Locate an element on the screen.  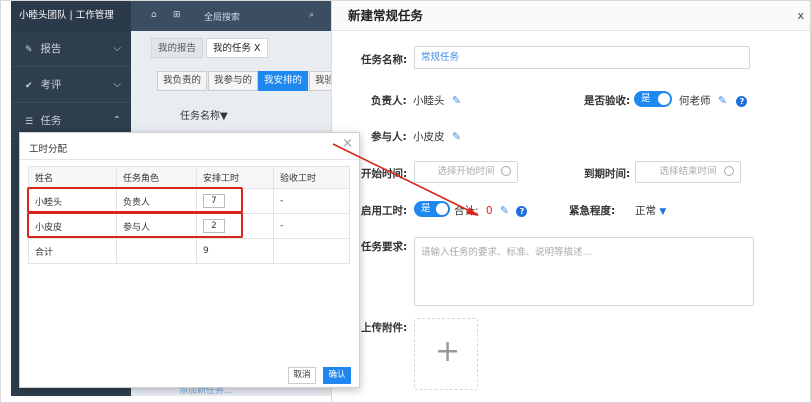
participant-field: 小皮皮 ✎ is located at coordinates (437, 136).